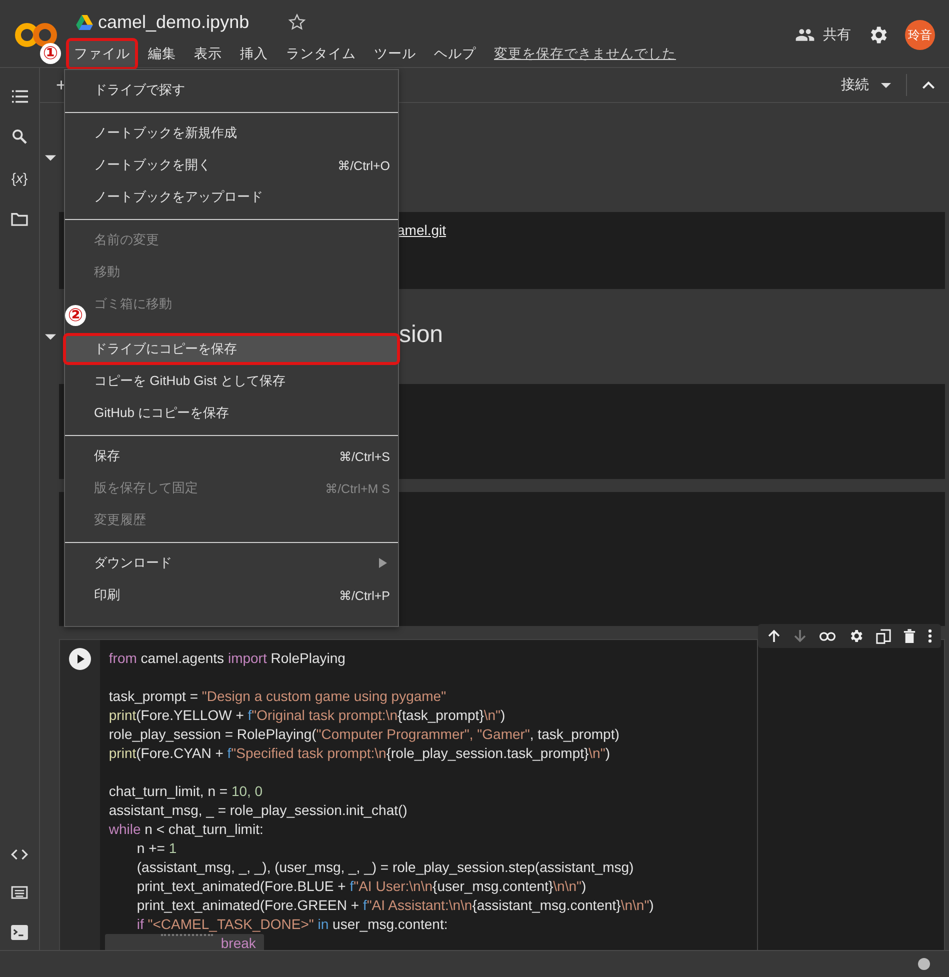 The height and width of the screenshot is (977, 949). Describe the element at coordinates (855, 85) in the screenshot. I see `connect-button: 接続` at that location.